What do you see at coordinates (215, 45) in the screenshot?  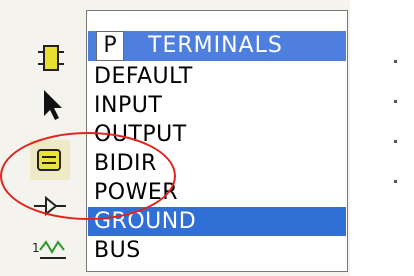 I see `panel-title: TERMINALS` at bounding box center [215, 45].